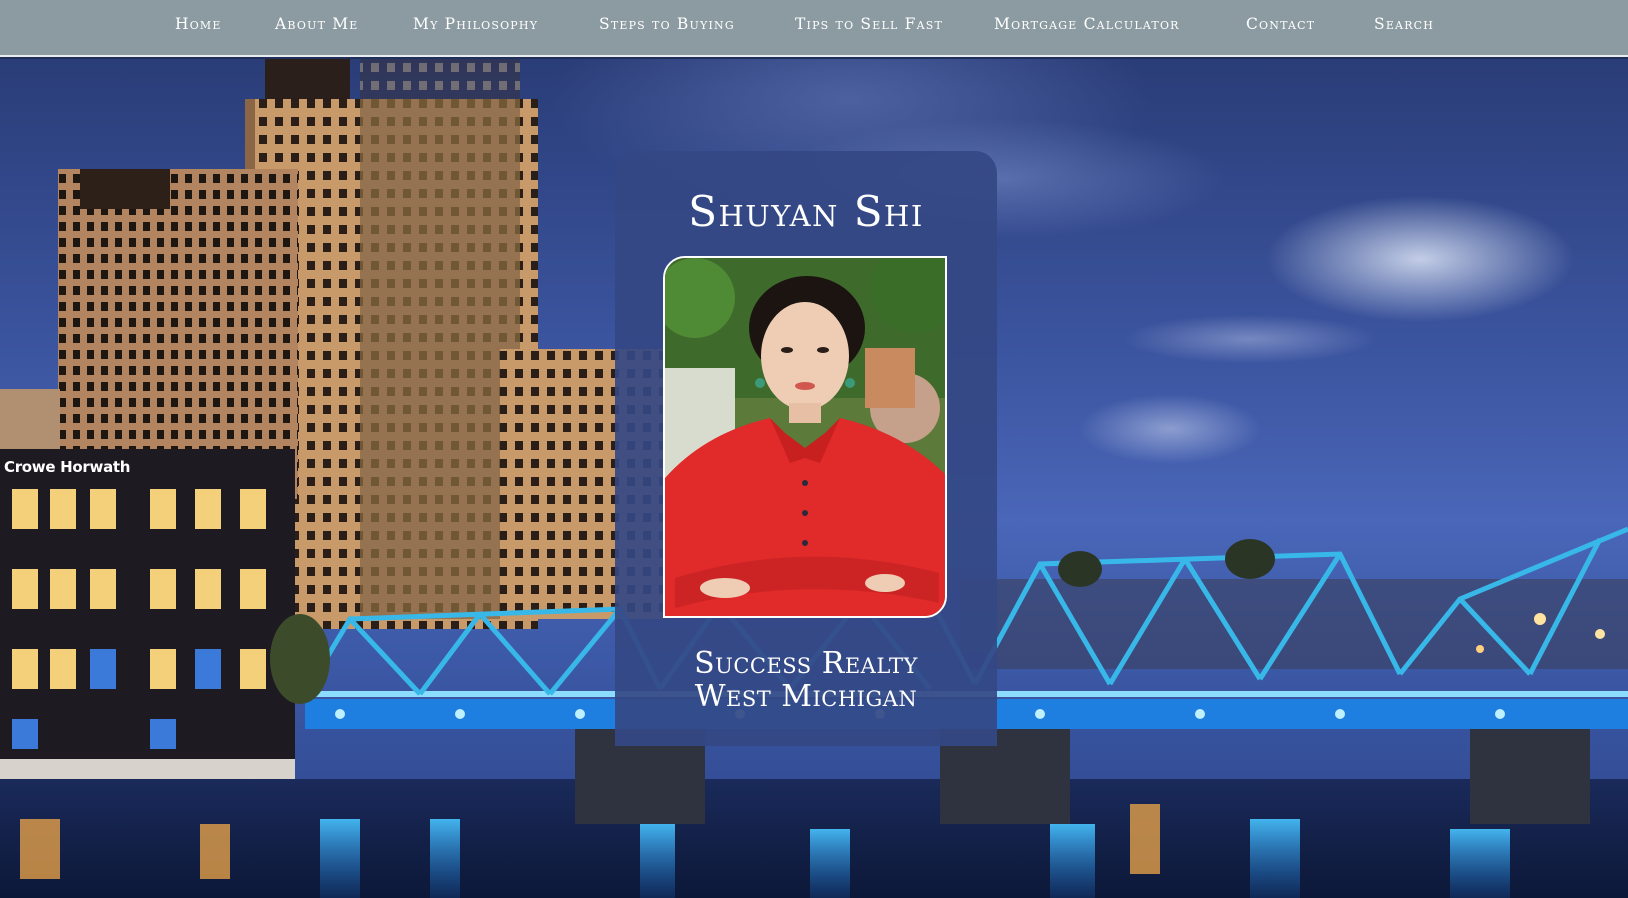 The width and height of the screenshot is (1628, 898). What do you see at coordinates (869, 24) in the screenshot?
I see `nav-tips-to-sell-fast: Tips to Sell Fast` at bounding box center [869, 24].